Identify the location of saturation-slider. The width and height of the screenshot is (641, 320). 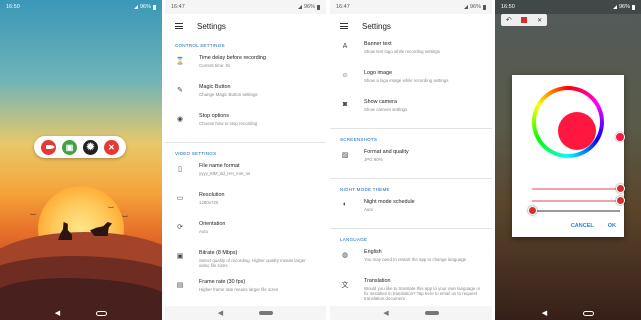
(578, 188).